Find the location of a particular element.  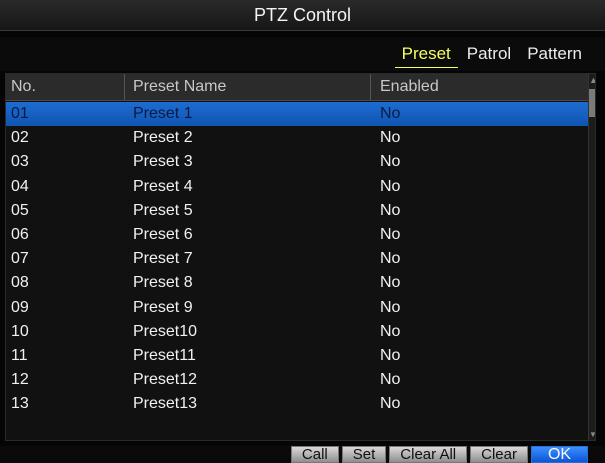

table-row: 06 Preset 6 No is located at coordinates (298, 235).